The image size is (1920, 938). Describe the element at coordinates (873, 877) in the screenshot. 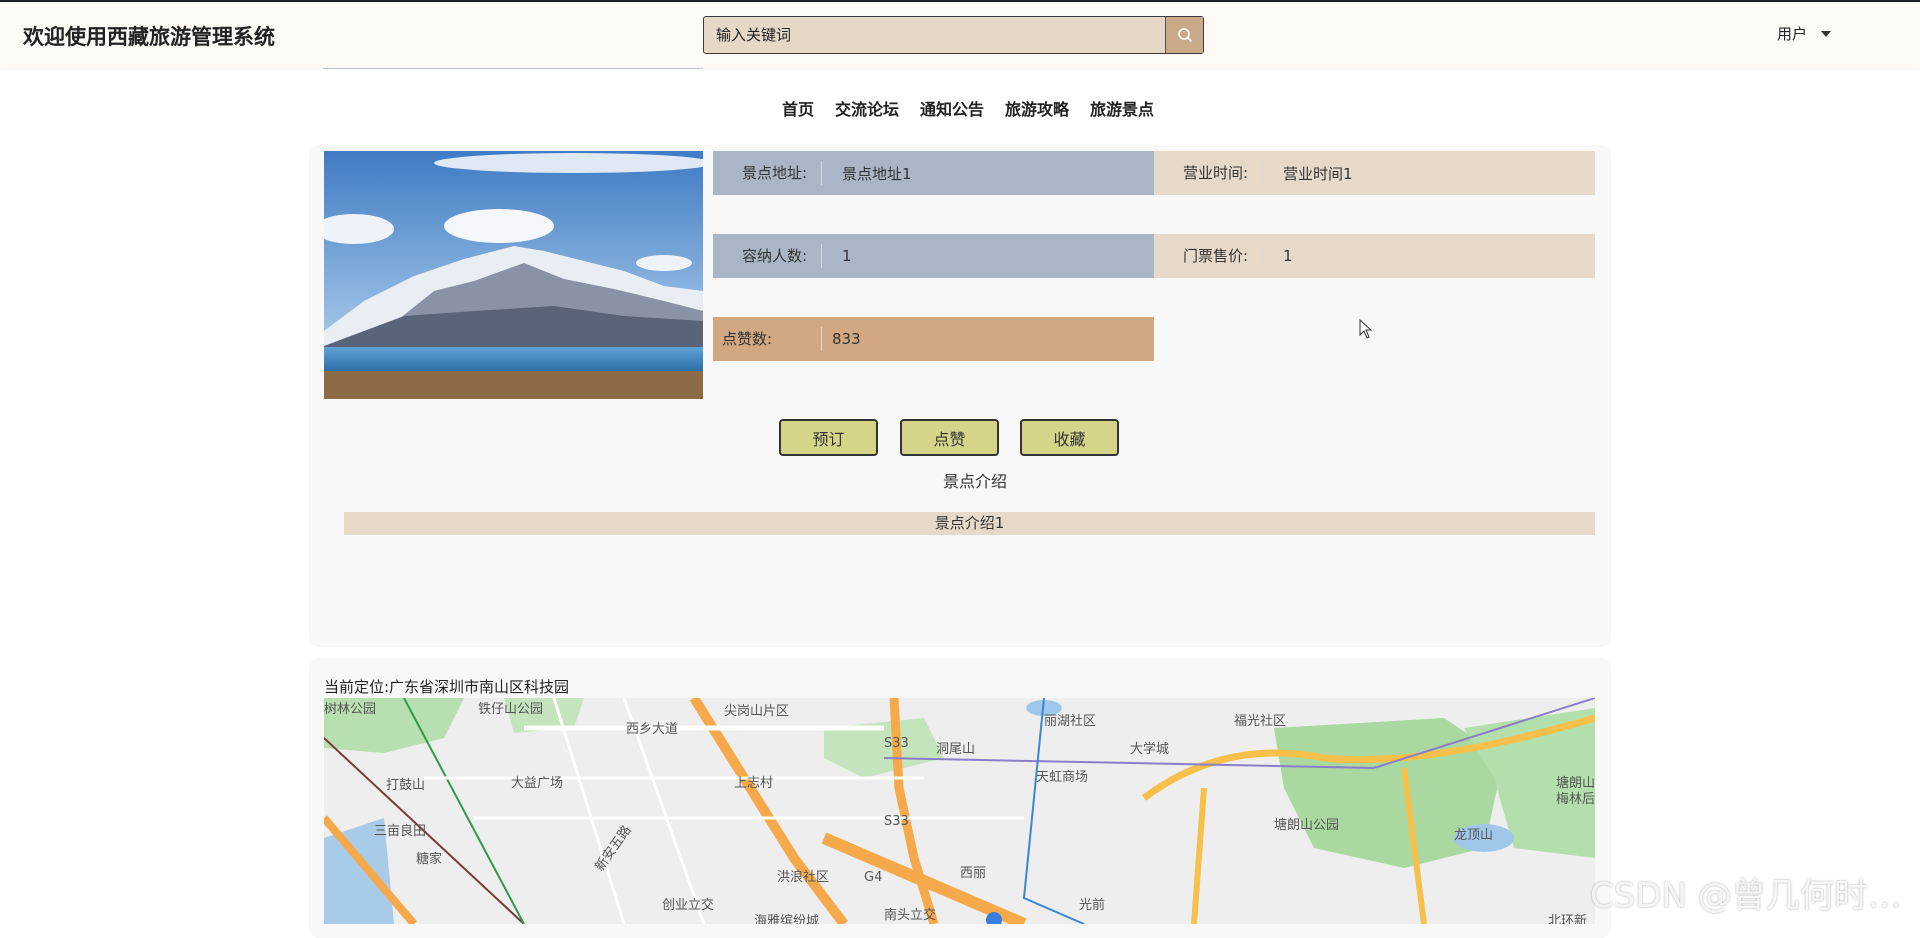

I see `map-label: G4` at that location.